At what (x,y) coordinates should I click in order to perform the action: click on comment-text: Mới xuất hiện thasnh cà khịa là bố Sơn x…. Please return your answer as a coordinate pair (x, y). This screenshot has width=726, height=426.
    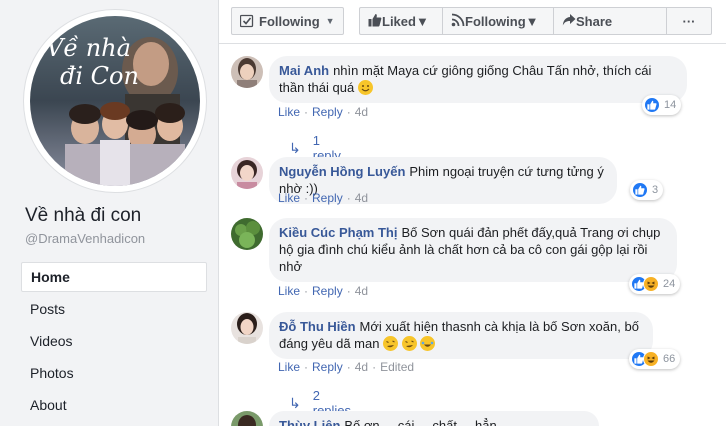
    Looking at the image, I should click on (499, 326).